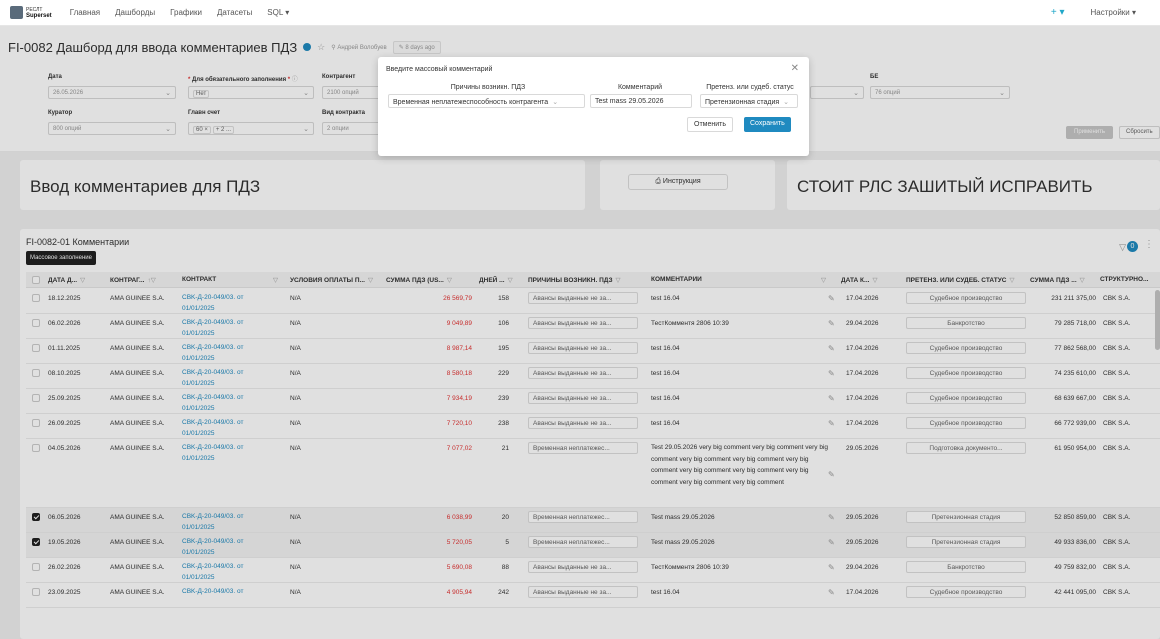 This screenshot has width=1160, height=639. I want to click on menu-item-charts: Графики, so click(186, 12).